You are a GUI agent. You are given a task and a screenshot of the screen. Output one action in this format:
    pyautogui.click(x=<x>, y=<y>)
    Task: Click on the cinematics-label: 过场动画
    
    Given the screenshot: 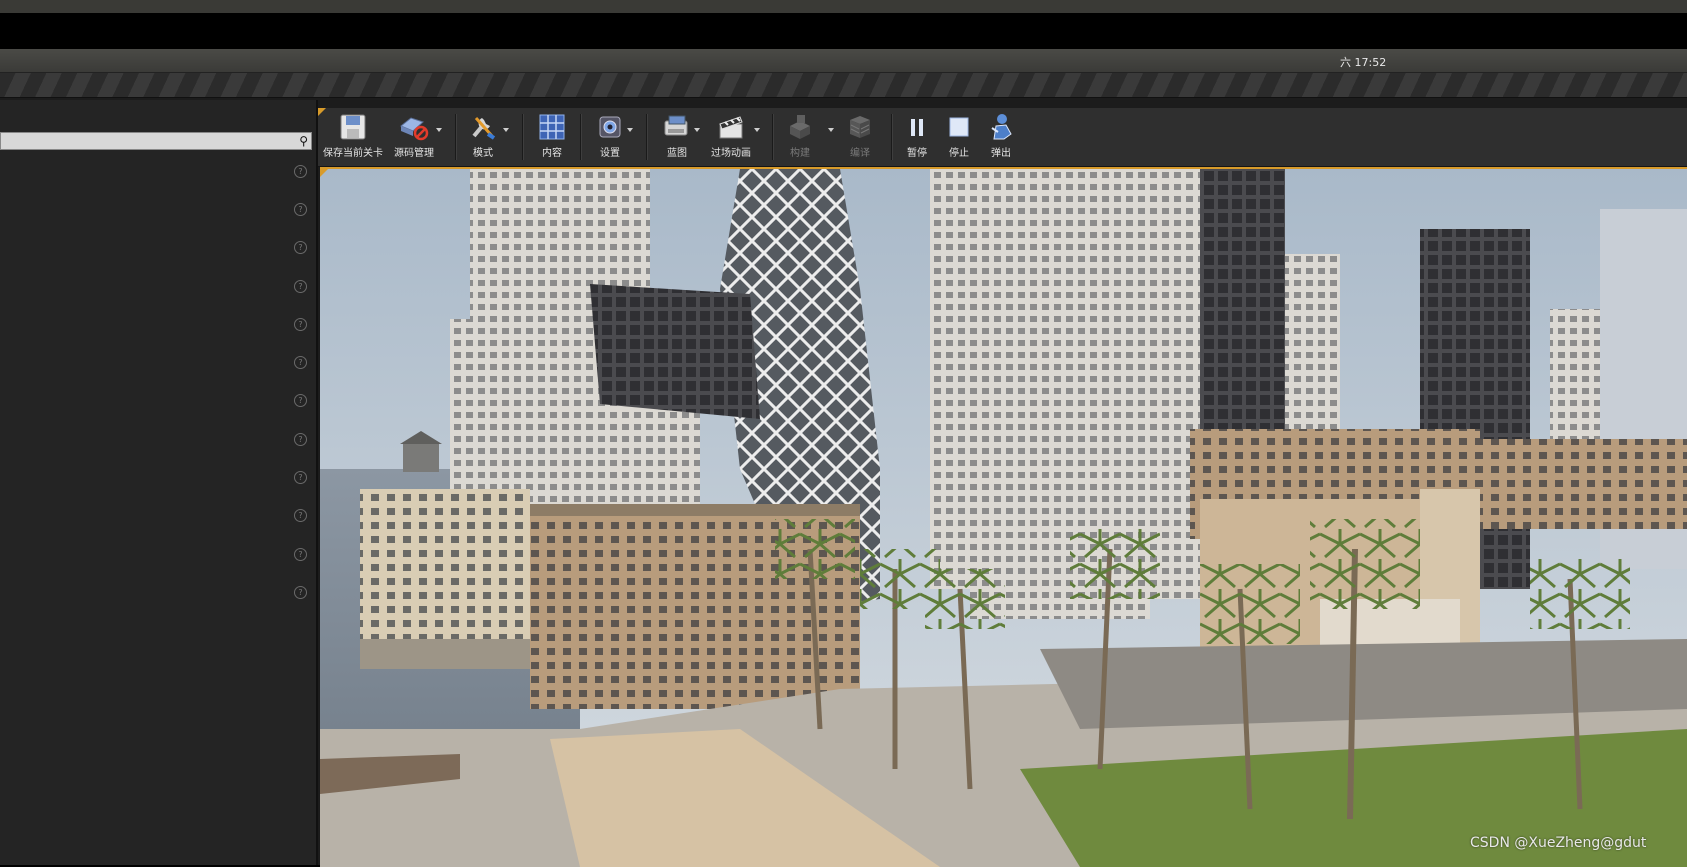 What is the action you would take?
    pyautogui.click(x=731, y=153)
    